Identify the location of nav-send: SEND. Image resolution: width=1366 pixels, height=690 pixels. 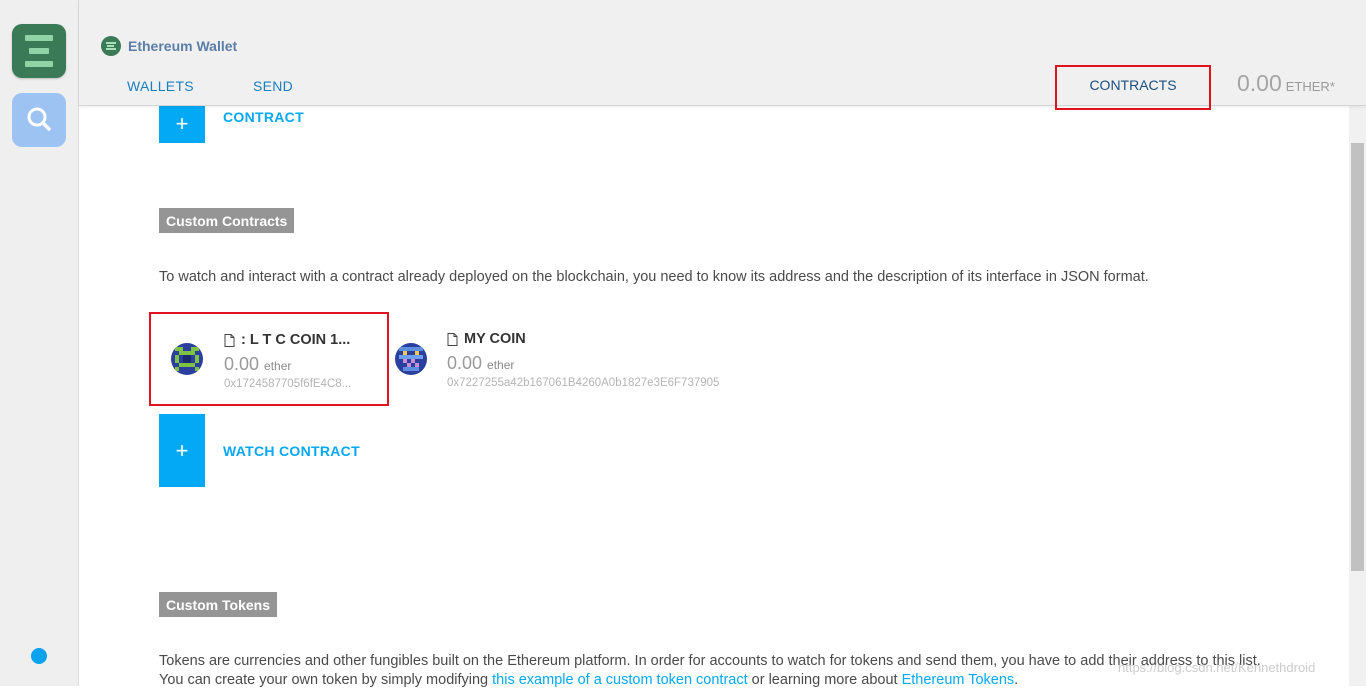
(273, 86).